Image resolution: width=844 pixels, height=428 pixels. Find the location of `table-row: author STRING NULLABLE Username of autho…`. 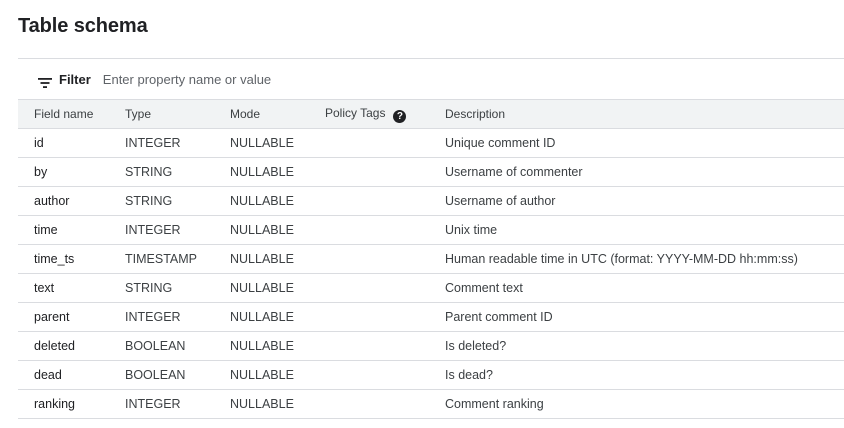

table-row: author STRING NULLABLE Username of autho… is located at coordinates (431, 201).